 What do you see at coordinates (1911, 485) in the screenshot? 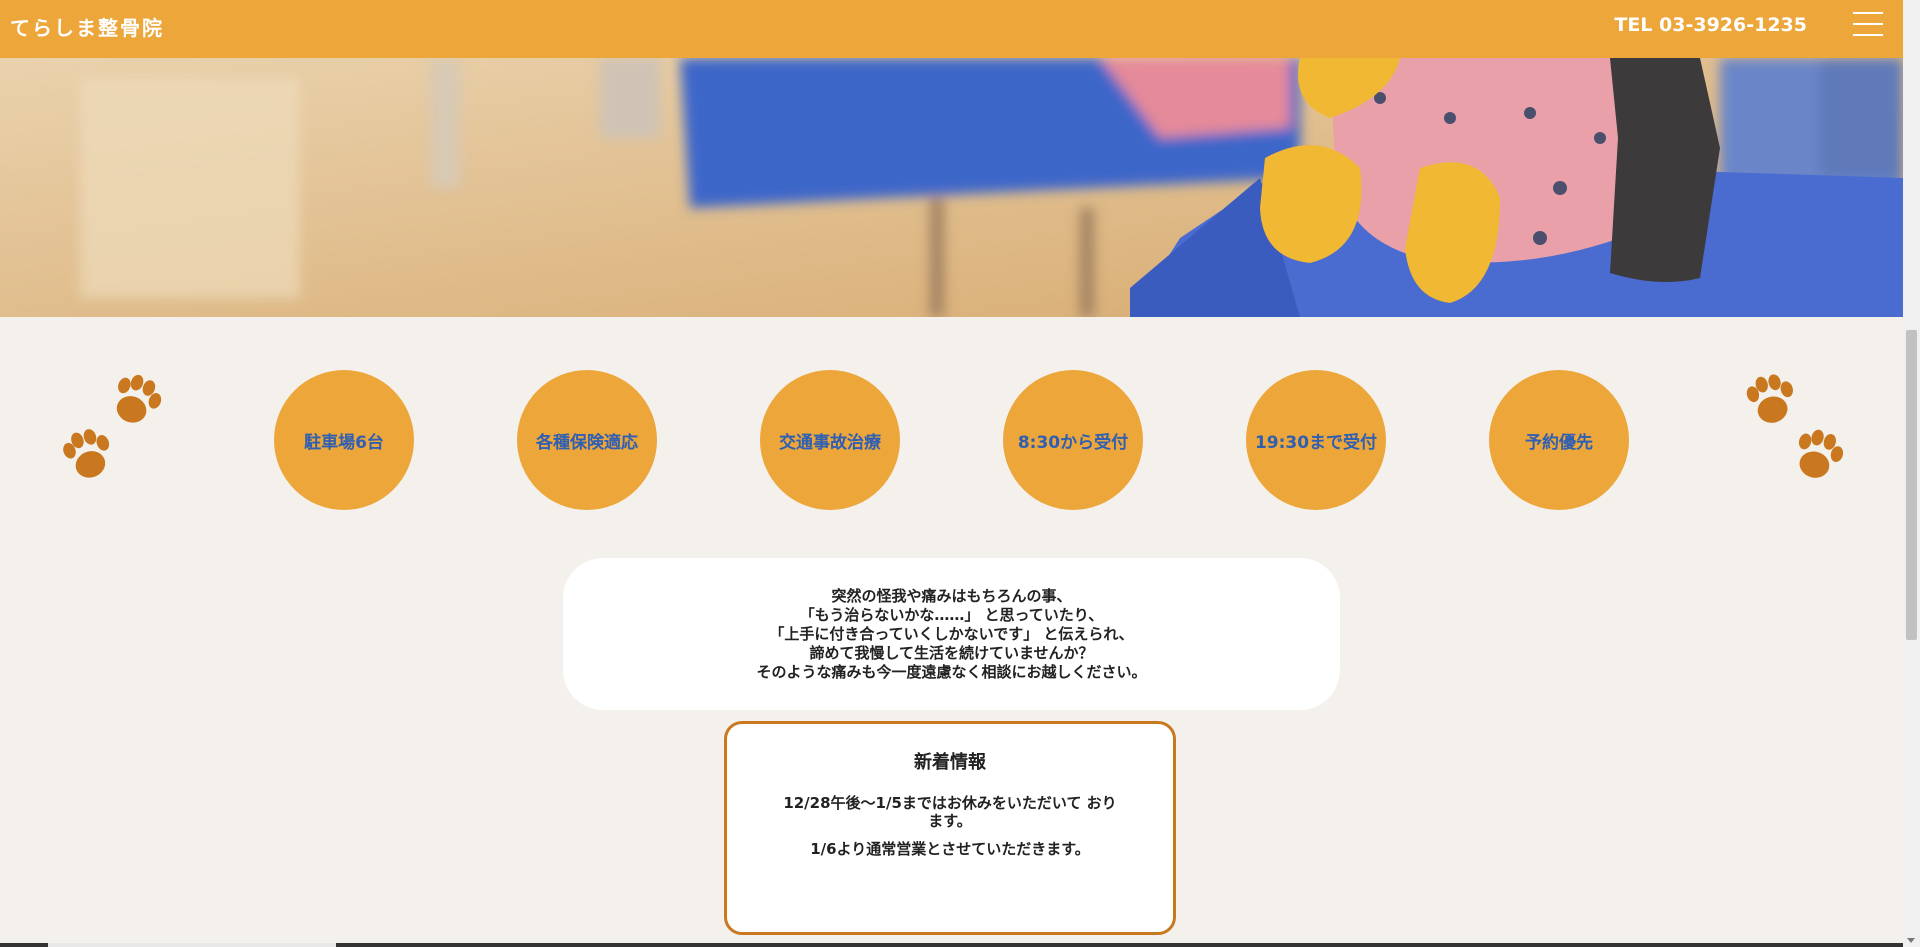
I see `scrollbar-thumb` at bounding box center [1911, 485].